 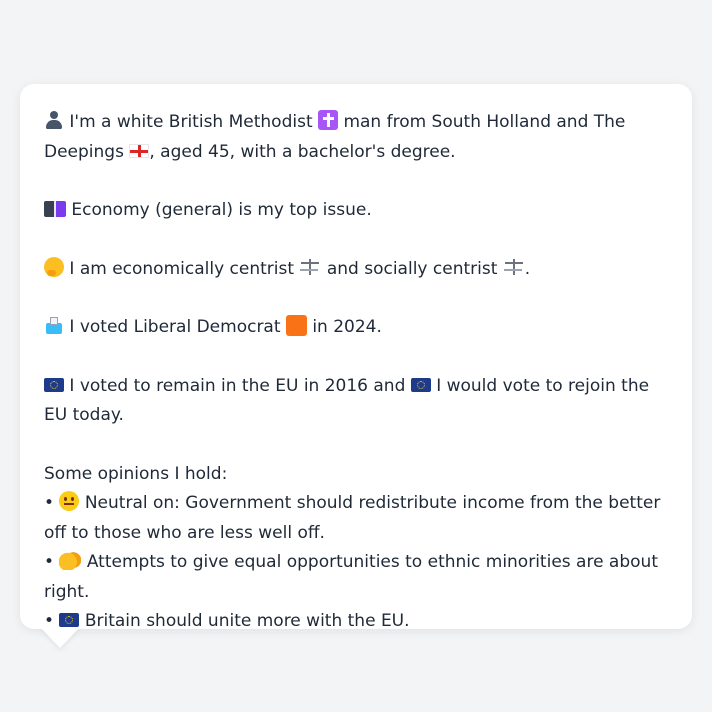 I want to click on stance-text-2: and socially centrist, so click(x=412, y=268).